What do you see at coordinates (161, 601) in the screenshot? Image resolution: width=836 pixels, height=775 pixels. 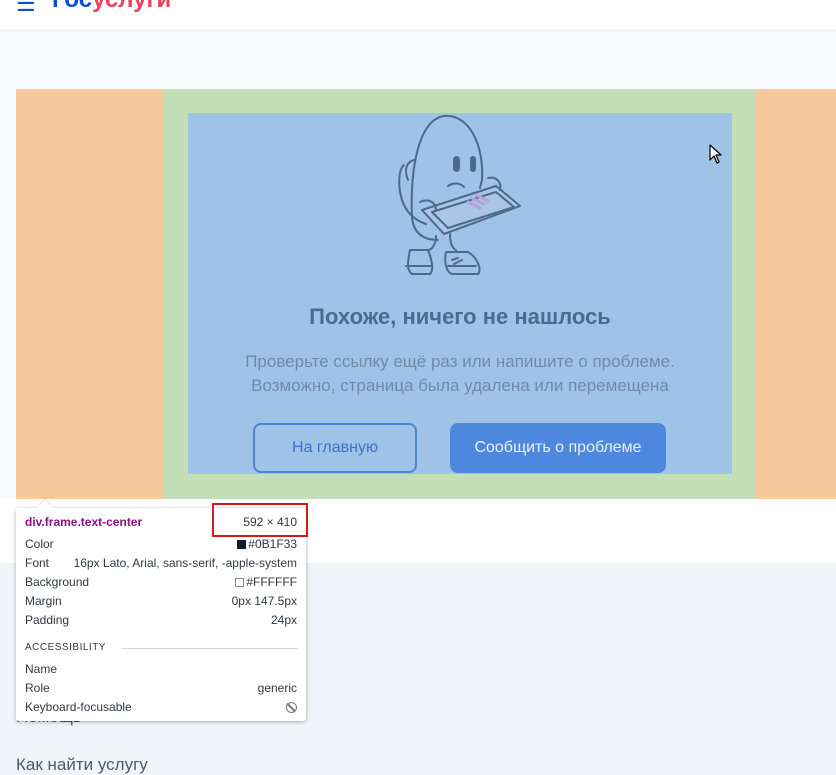 I see `tooltip-row-margin: Margin 0px 147.5px` at bounding box center [161, 601].